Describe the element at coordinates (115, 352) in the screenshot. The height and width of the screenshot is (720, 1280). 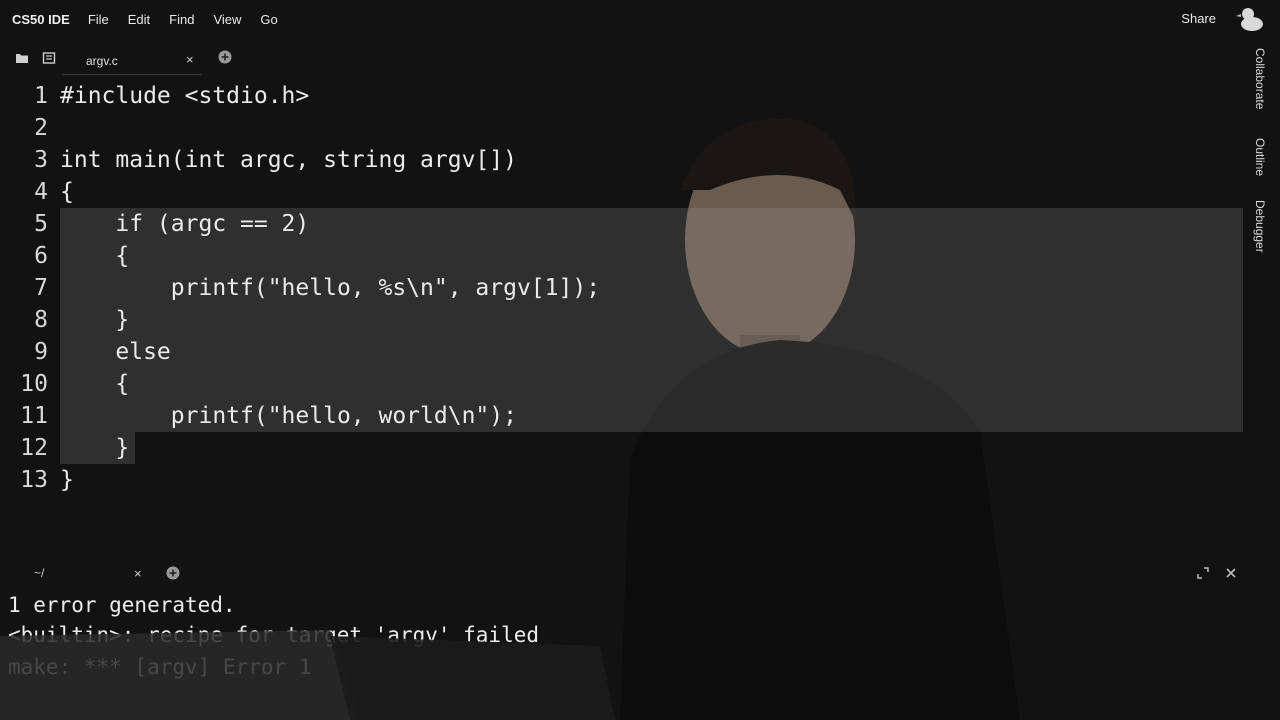
I see `code-text: else` at that location.